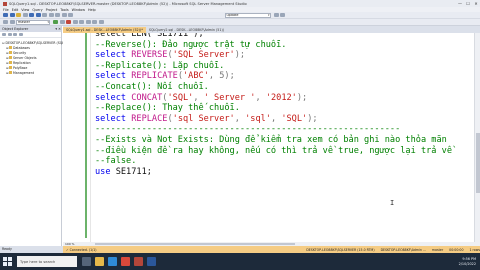 The width and height of the screenshot is (480, 270). I want to click on clock: 9:56 PM 2/10/2022, so click(467, 262).